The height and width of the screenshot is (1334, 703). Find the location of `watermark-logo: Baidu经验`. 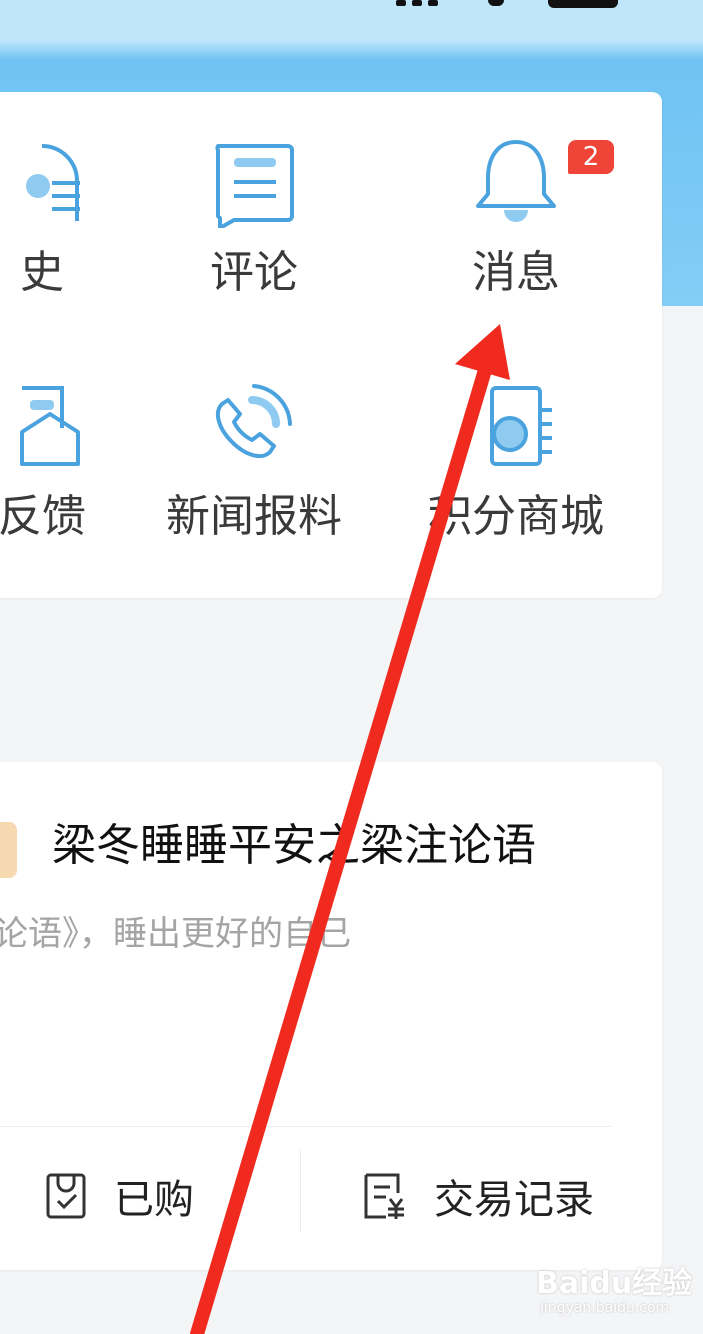

watermark-logo: Baidu经验 is located at coordinates (614, 1283).